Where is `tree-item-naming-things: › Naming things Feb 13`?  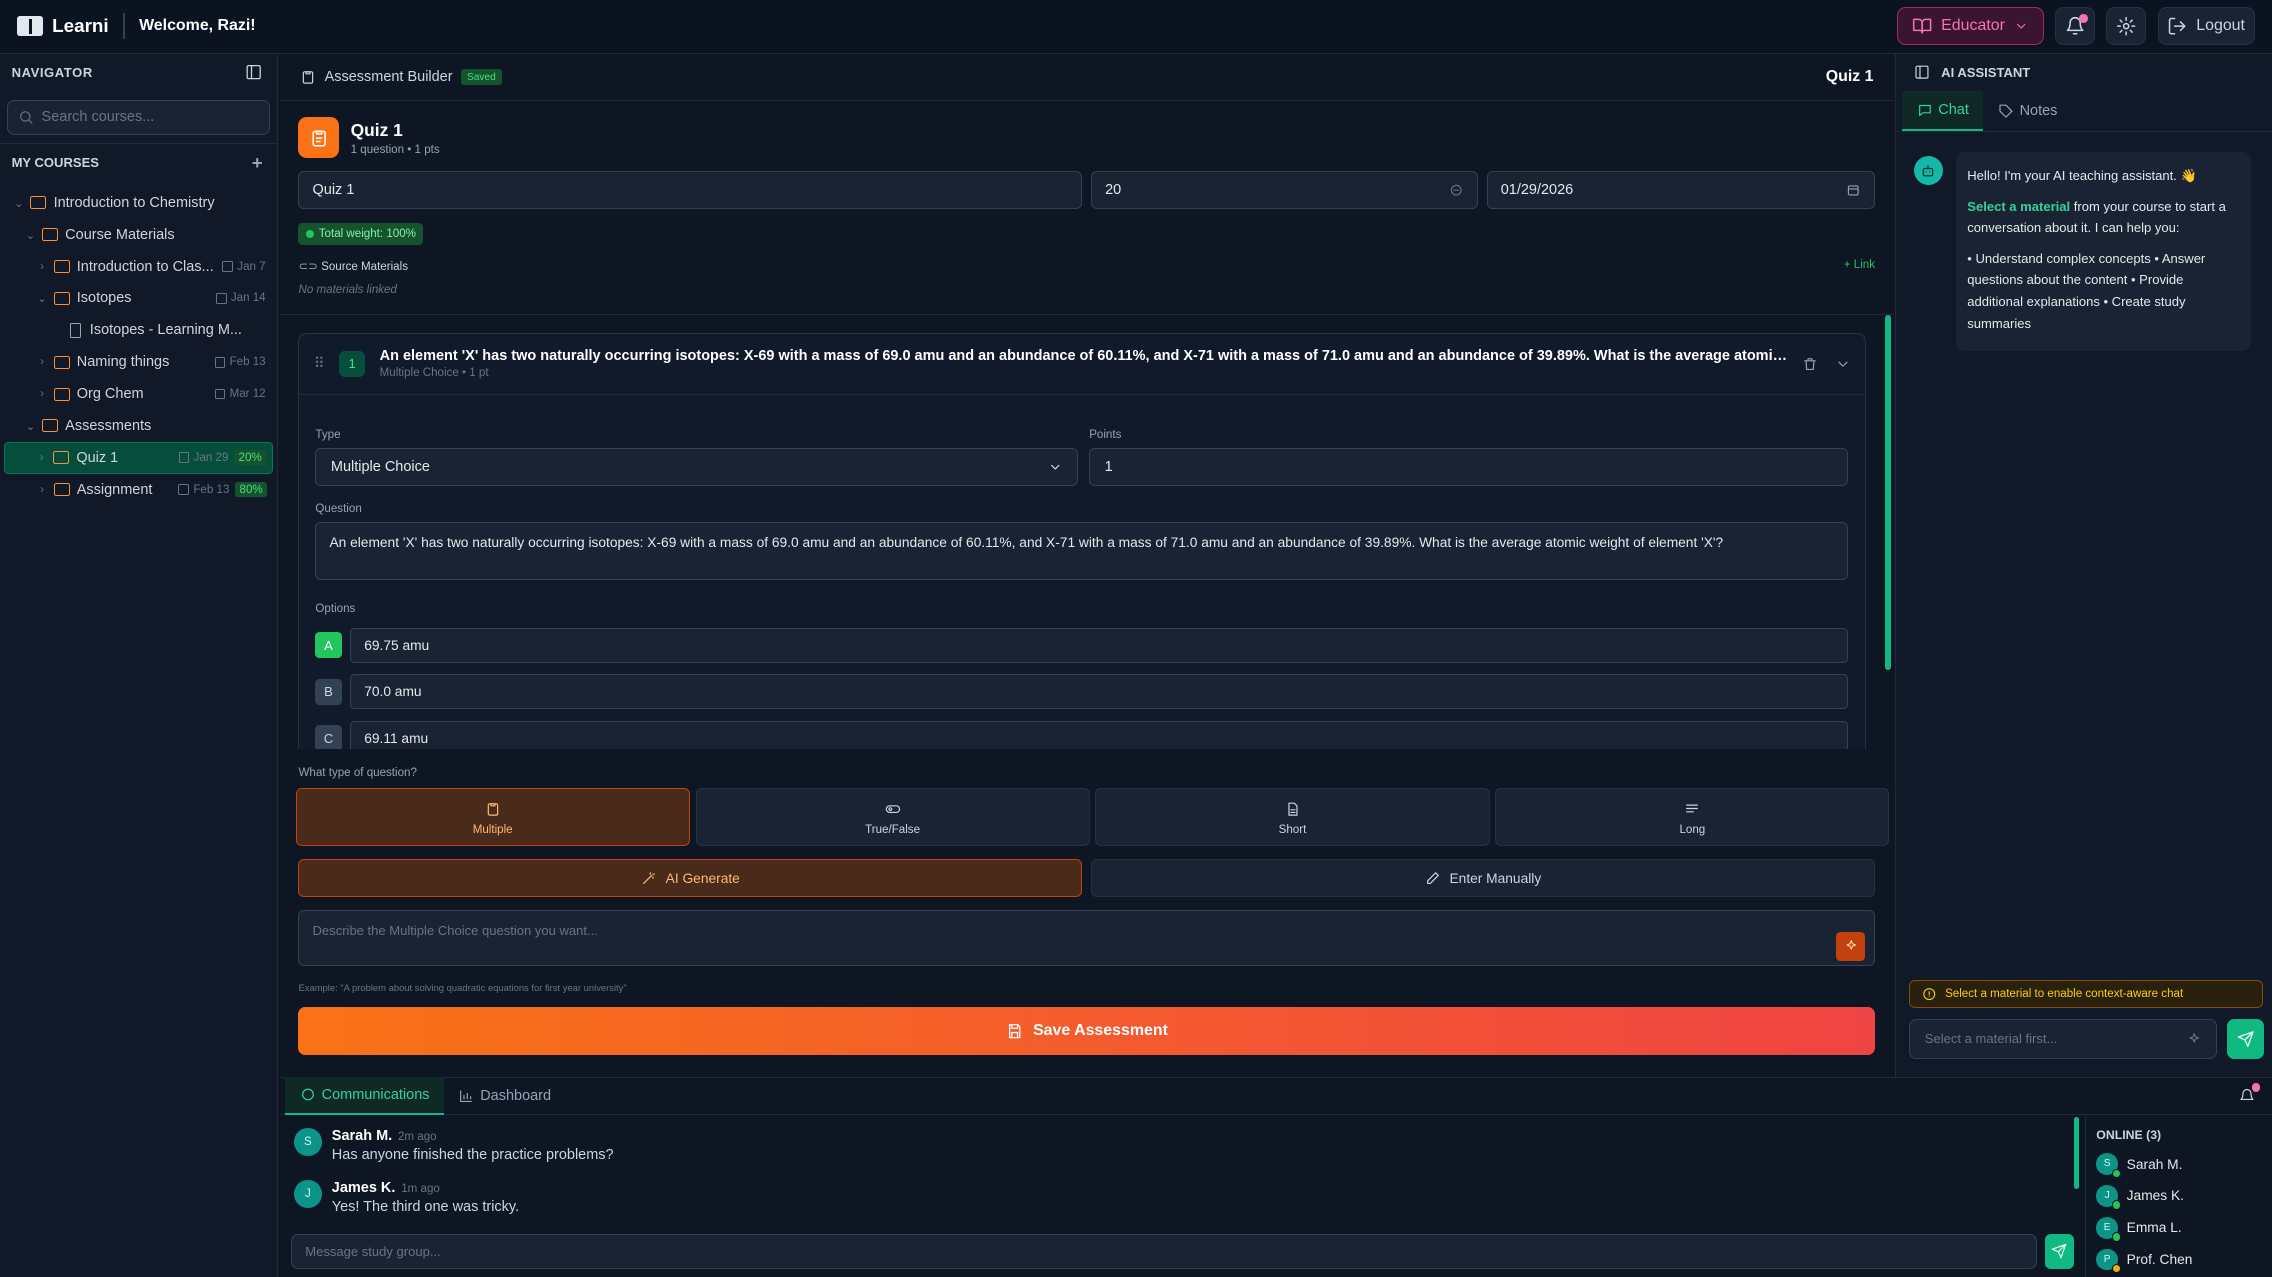
tree-item-naming-things: › Naming things Feb 13 is located at coordinates (138, 362).